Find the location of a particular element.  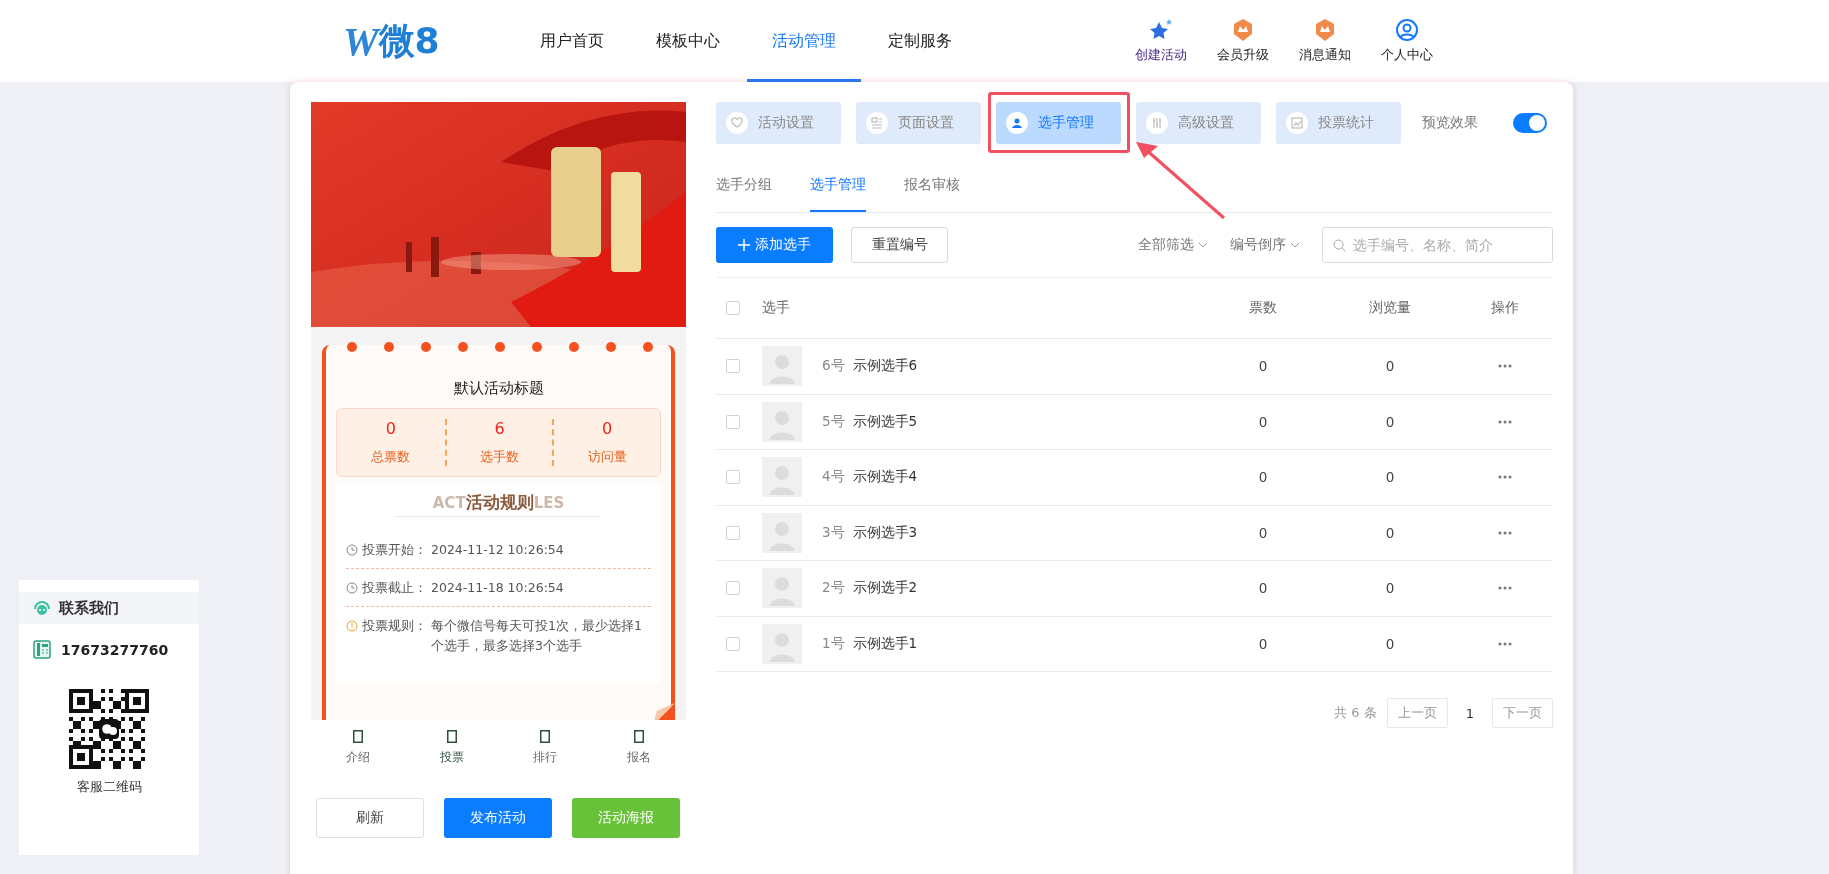

settings-tab: 选手管理 is located at coordinates (1058, 123).